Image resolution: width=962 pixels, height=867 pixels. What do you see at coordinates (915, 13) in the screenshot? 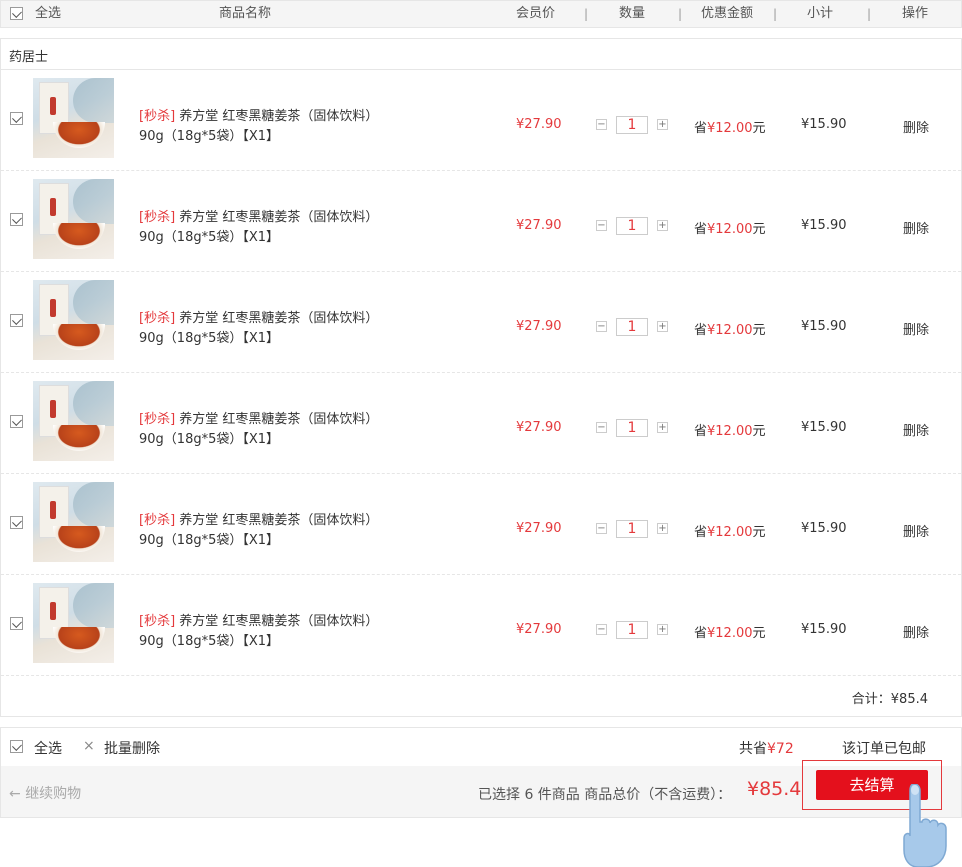
I see `header-actions: 操作` at bounding box center [915, 13].